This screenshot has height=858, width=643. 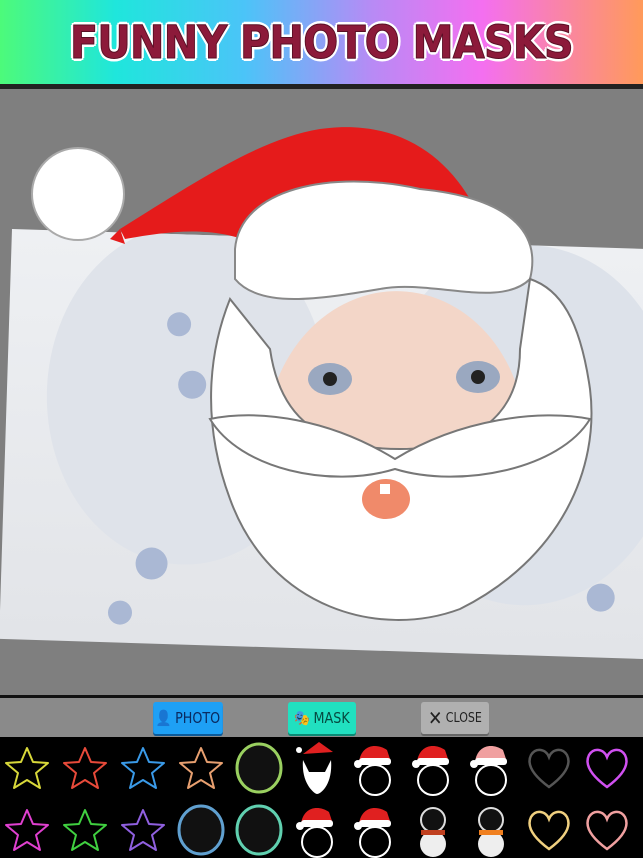 I want to click on mask-thumb-snowman-scarf, so click(x=433, y=830).